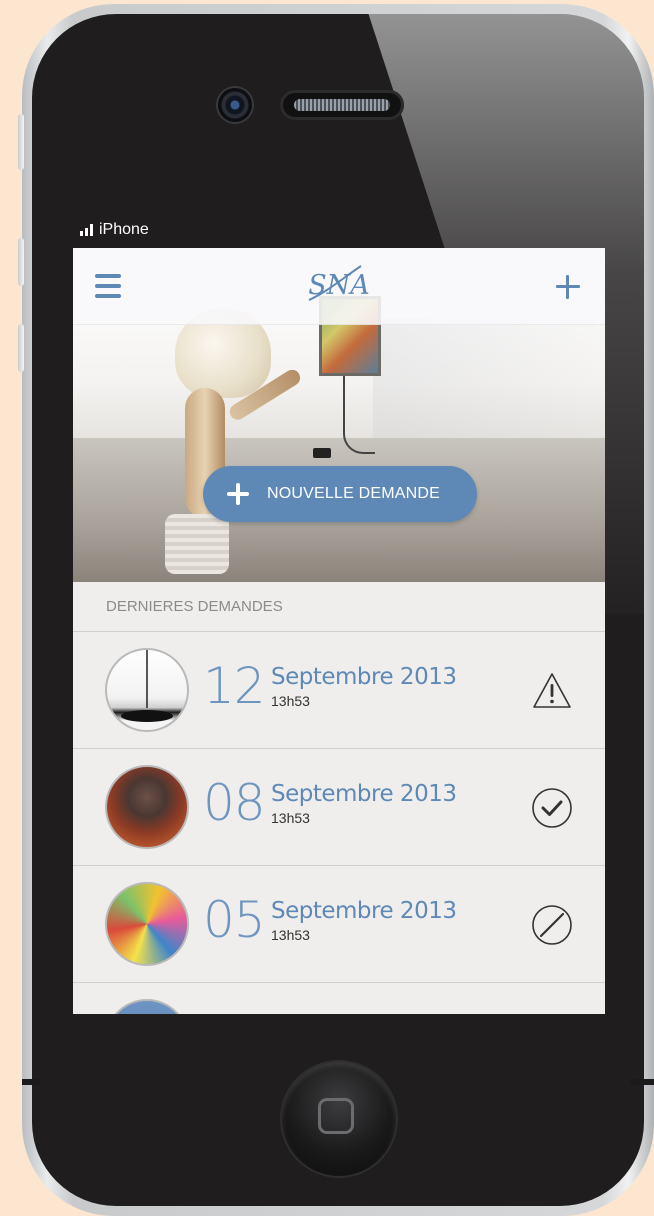 The height and width of the screenshot is (1216, 654). I want to click on warning-icon, so click(552, 690).